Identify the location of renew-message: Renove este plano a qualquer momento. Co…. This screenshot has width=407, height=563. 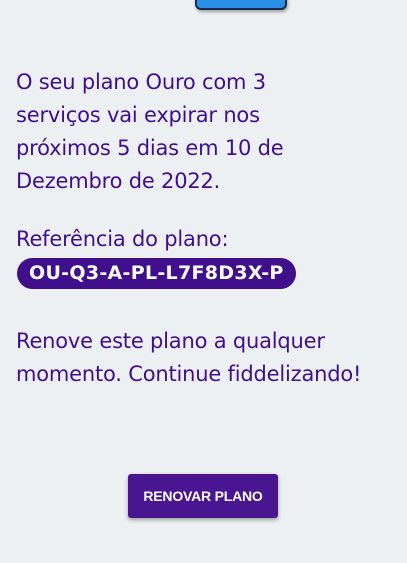
(189, 357).